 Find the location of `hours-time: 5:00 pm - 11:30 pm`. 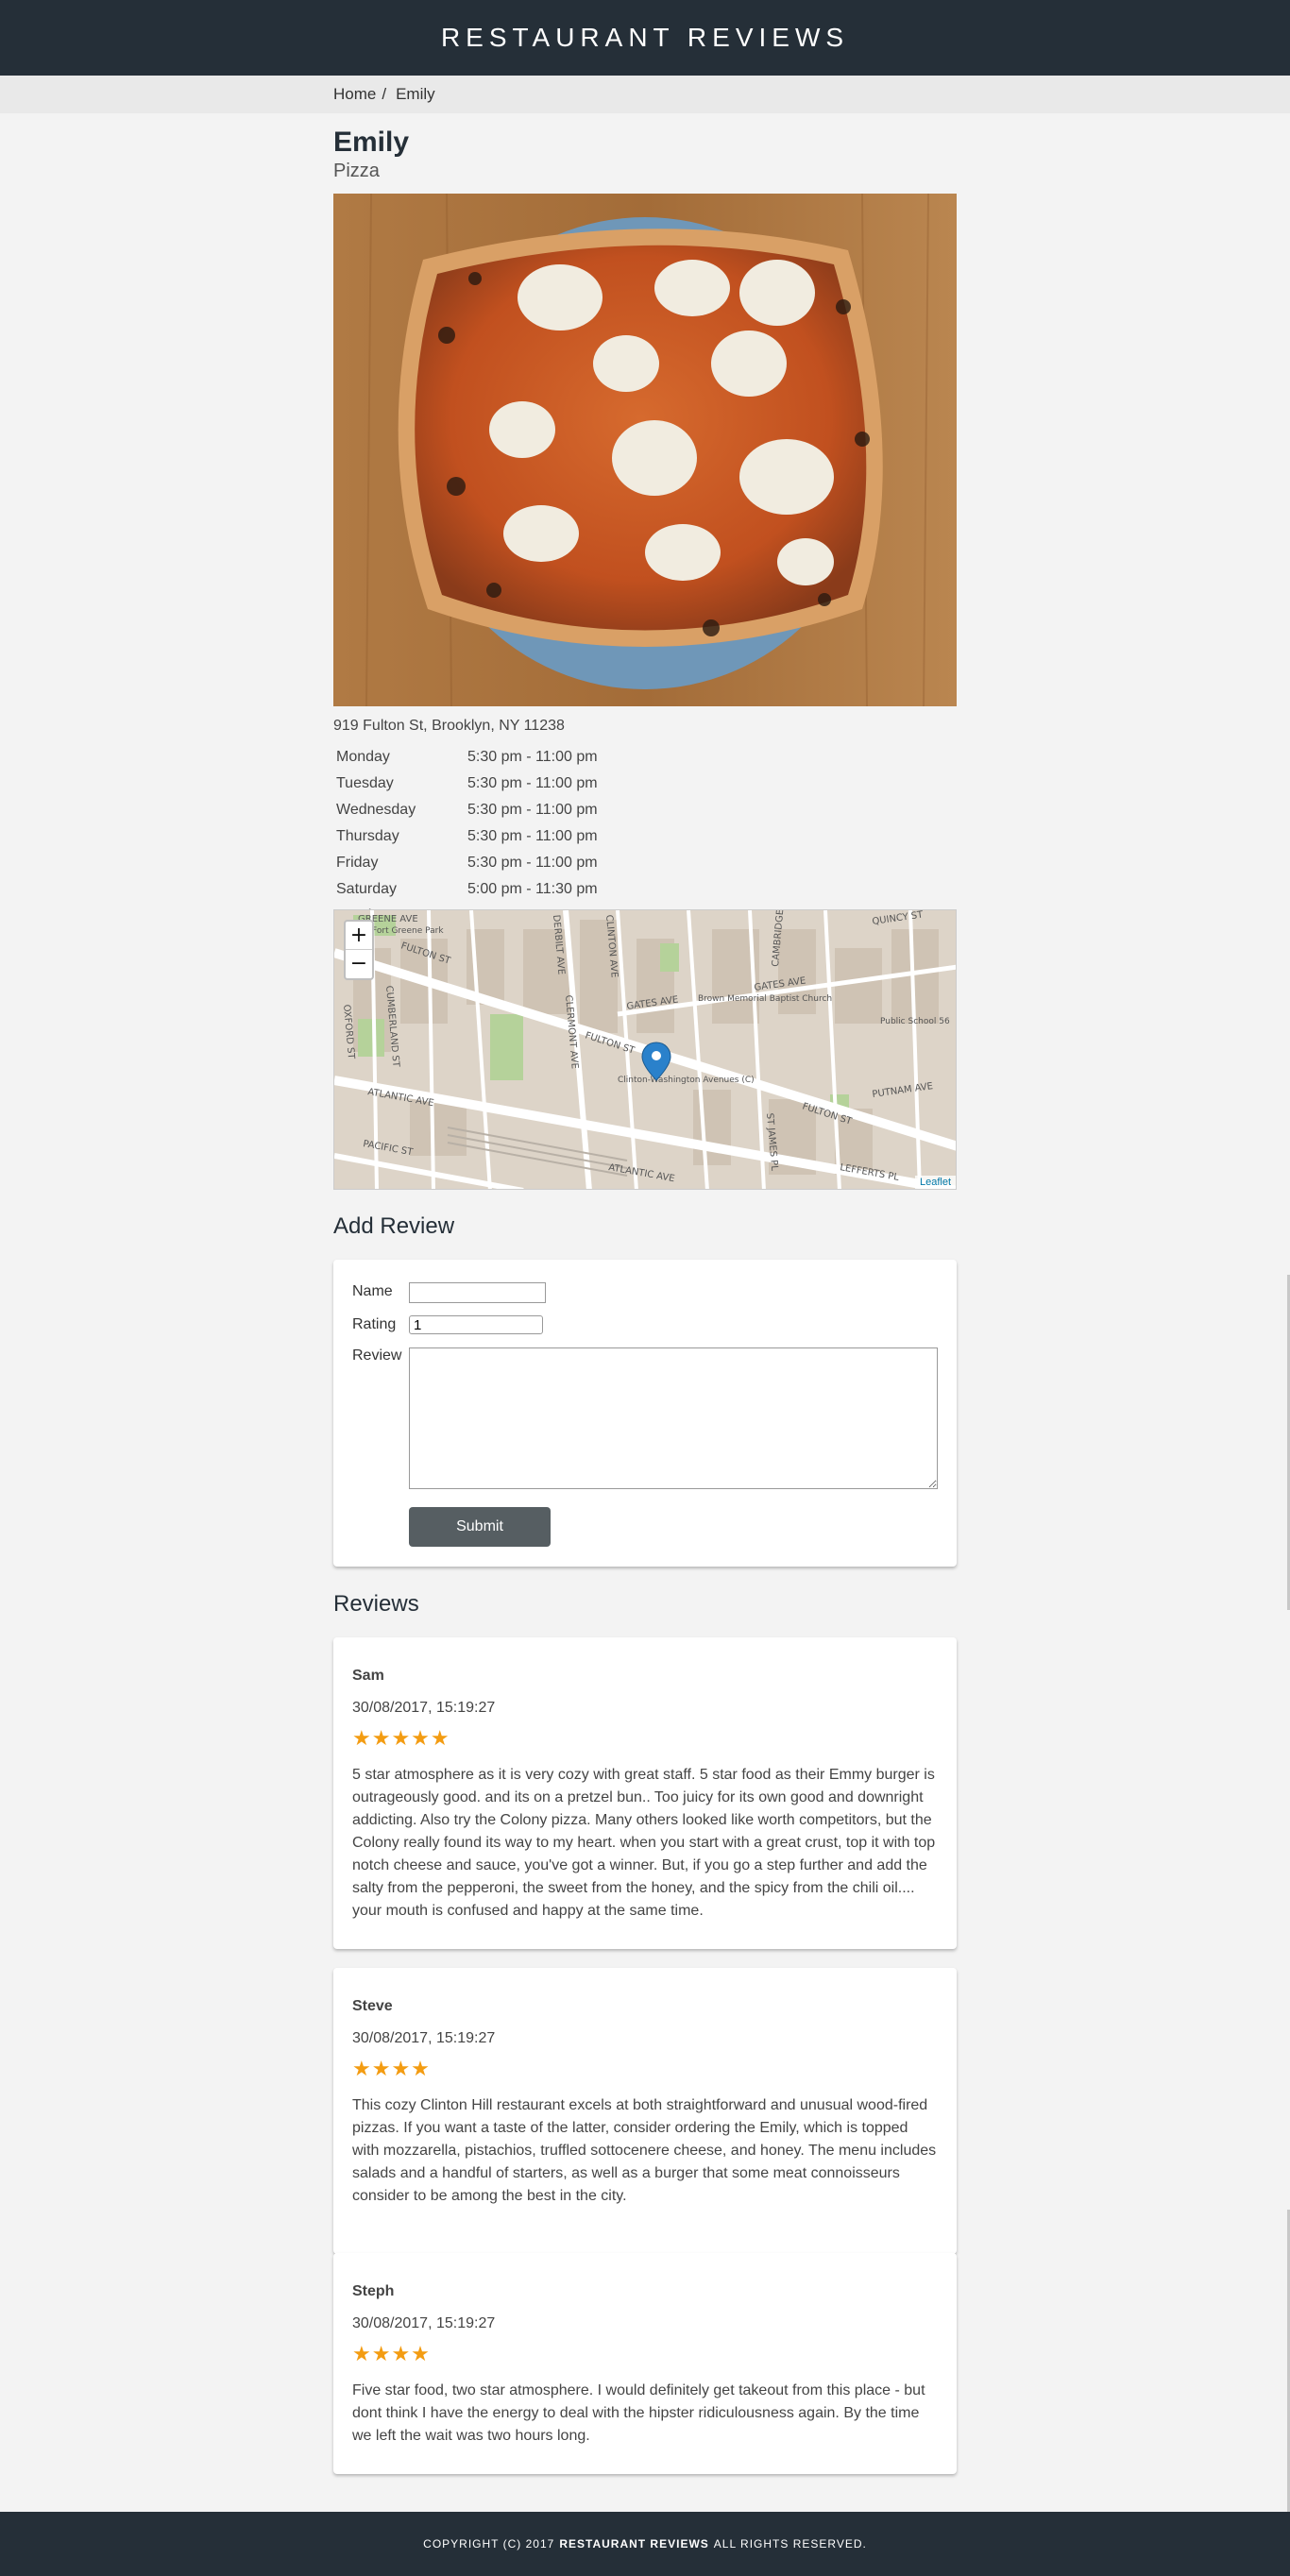

hours-time: 5:00 pm - 11:30 pm is located at coordinates (533, 889).